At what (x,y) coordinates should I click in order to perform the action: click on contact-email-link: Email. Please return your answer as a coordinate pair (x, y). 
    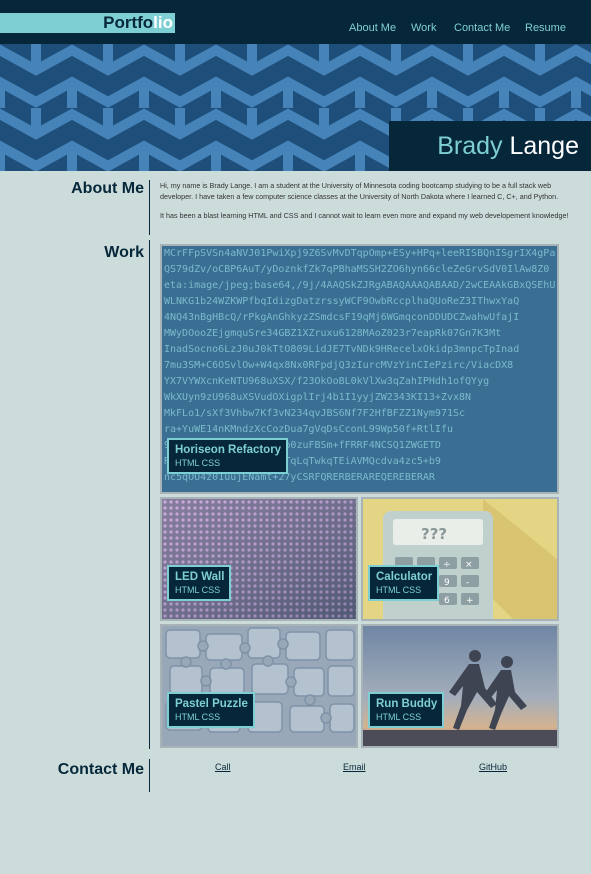
    Looking at the image, I should click on (354, 767).